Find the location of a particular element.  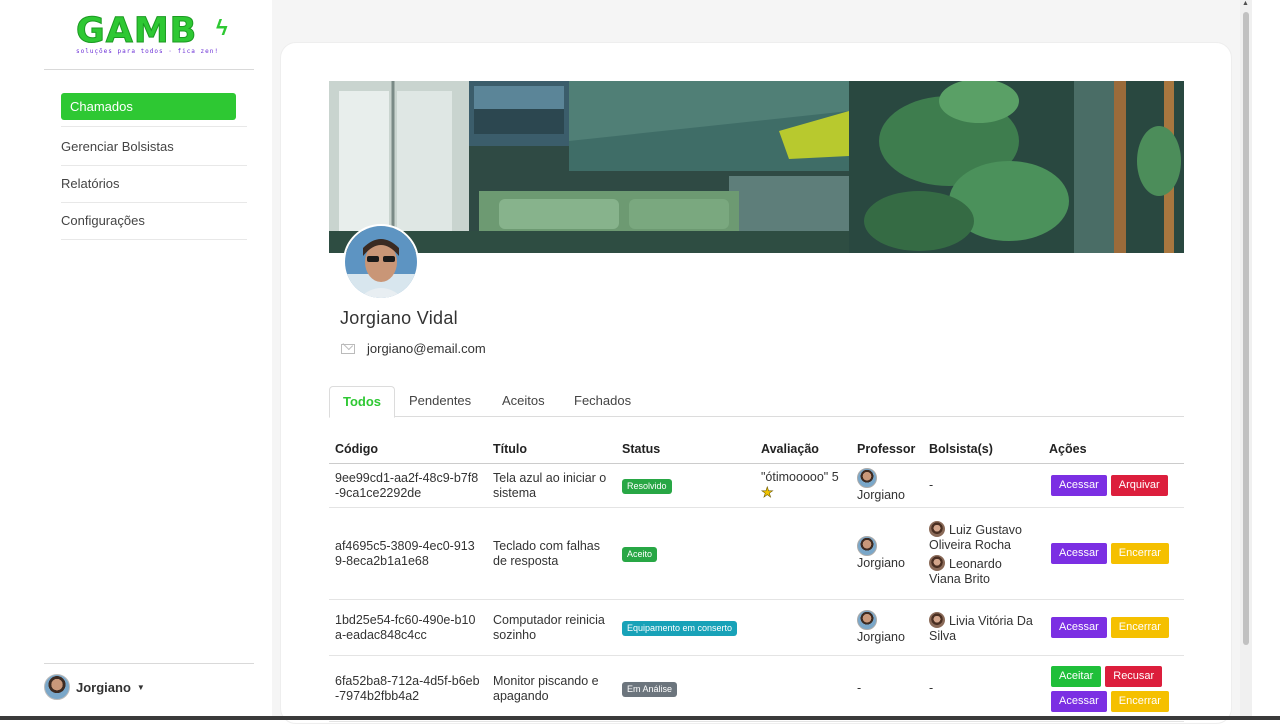

plug-icon: ϟ is located at coordinates (222, 27).